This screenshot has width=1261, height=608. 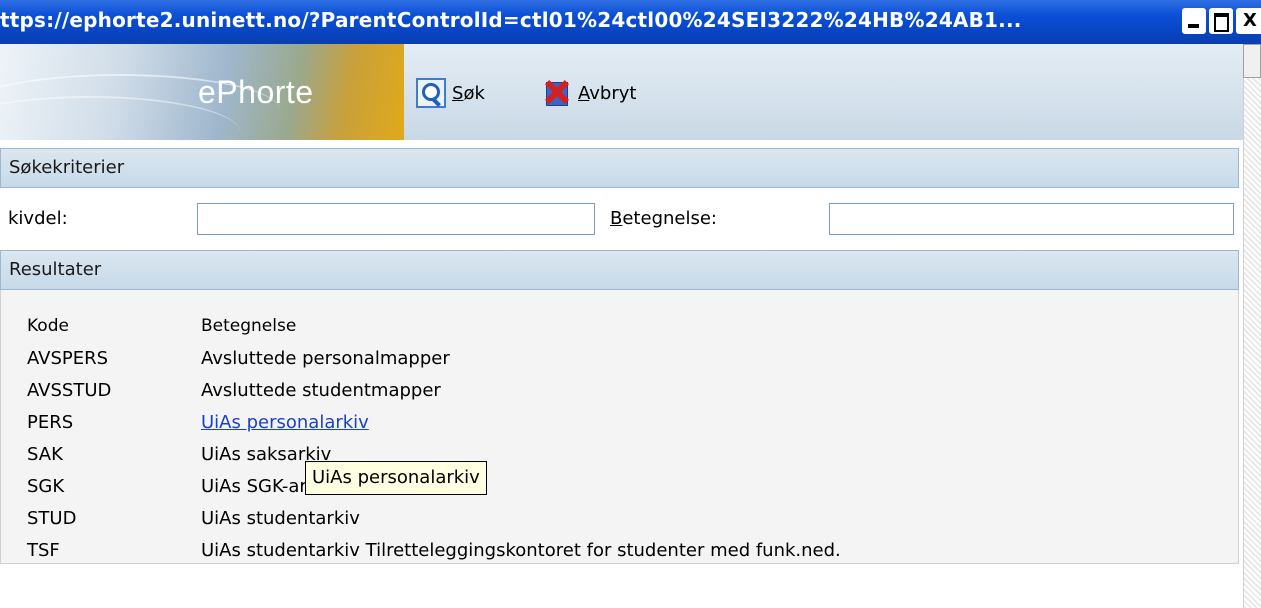 I want to click on row-code: STUD, so click(x=52, y=518).